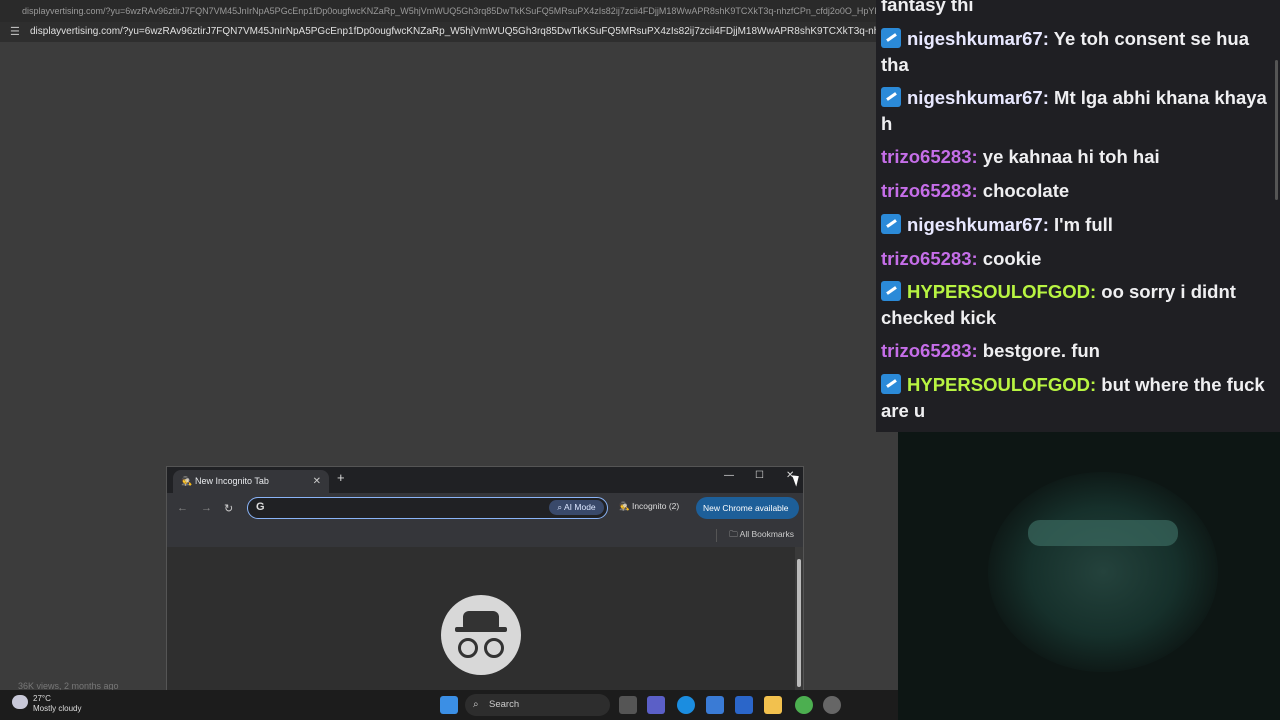 Image resolution: width=1280 pixels, height=720 pixels. What do you see at coordinates (228, 508) in the screenshot?
I see `reload-icon: ↻` at bounding box center [228, 508].